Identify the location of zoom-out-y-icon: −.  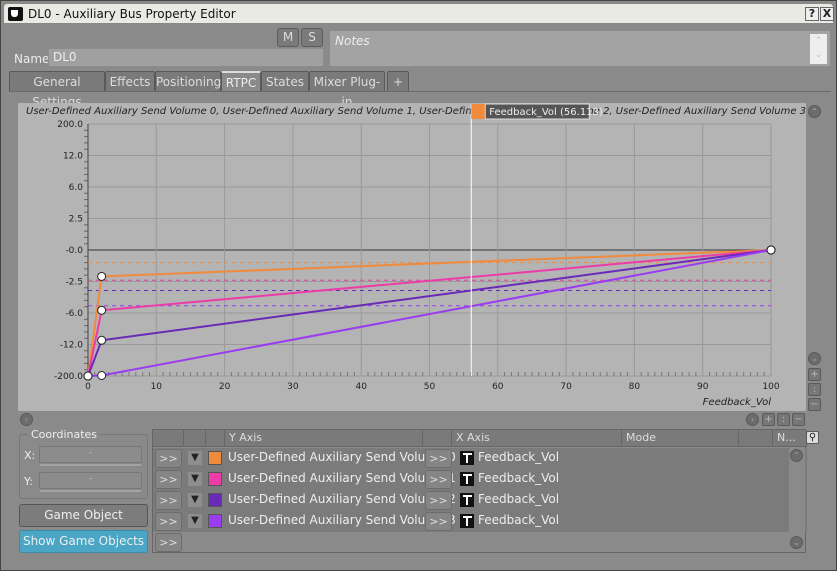
(814, 404).